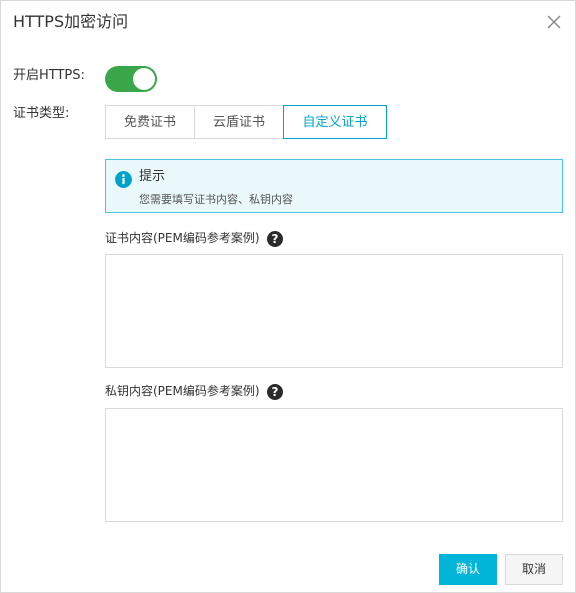 Image resolution: width=576 pixels, height=593 pixels. What do you see at coordinates (468, 569) in the screenshot?
I see `confirm-button: 确认` at bounding box center [468, 569].